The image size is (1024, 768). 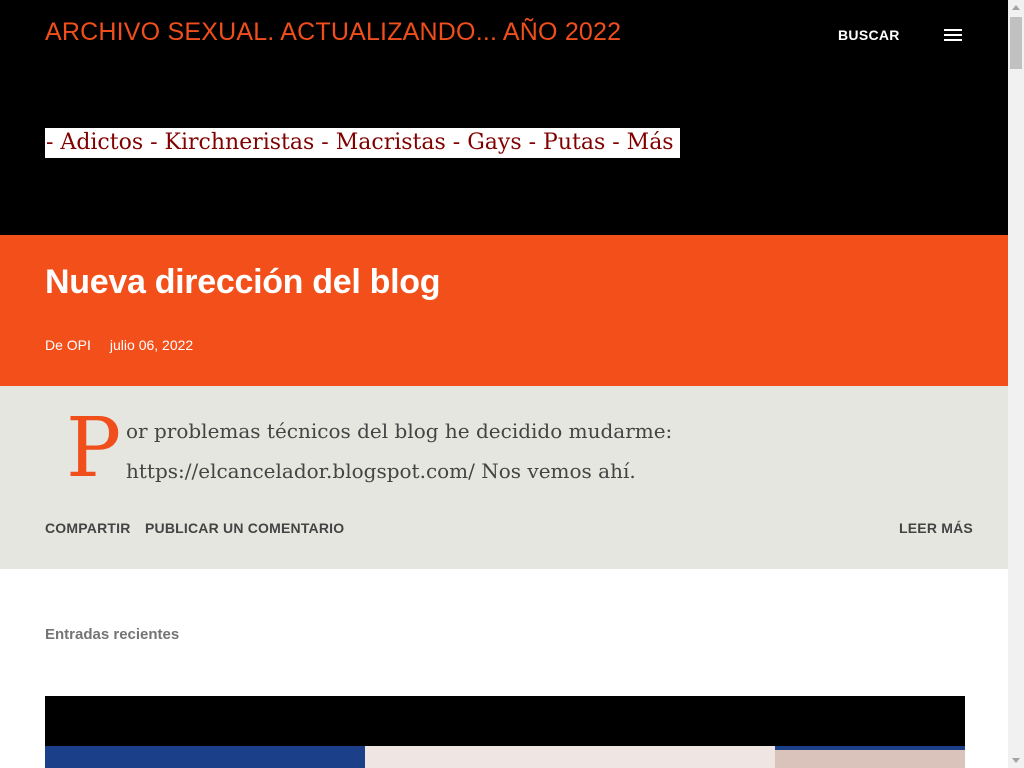 I want to click on recent-posts-heading: Entradas recientes, so click(x=112, y=634).